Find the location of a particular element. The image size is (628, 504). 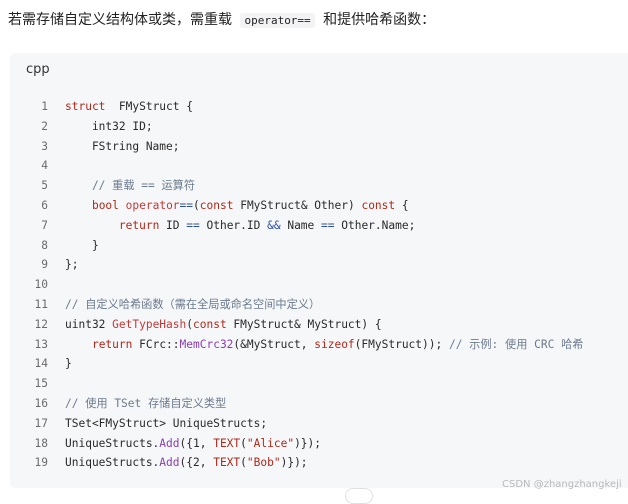

code-text: }; is located at coordinates (71, 265).